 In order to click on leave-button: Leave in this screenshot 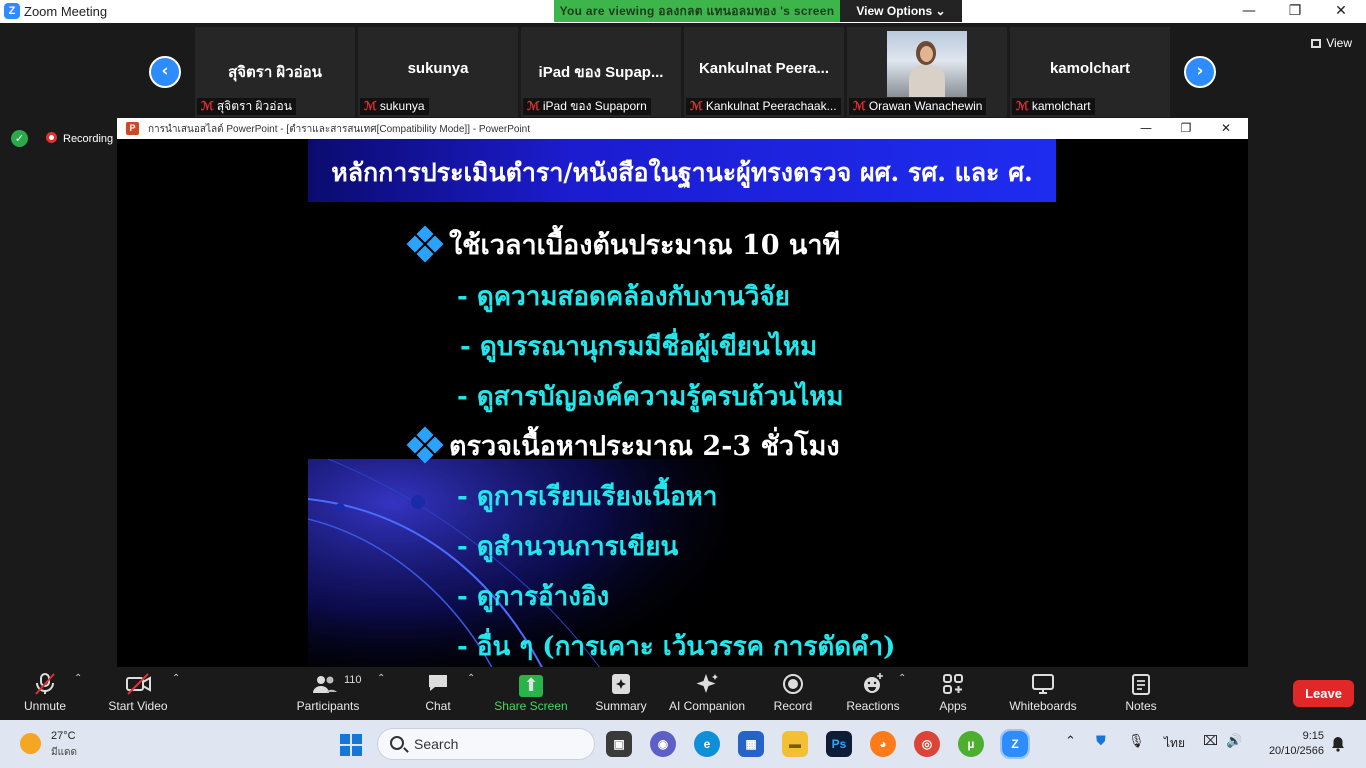, I will do `click(1323, 693)`.